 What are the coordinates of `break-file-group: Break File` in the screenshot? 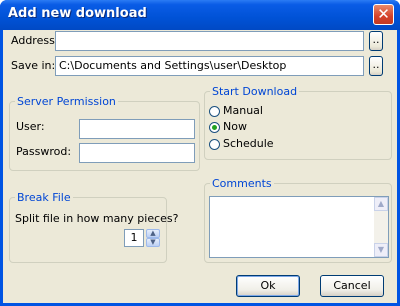 It's located at (88, 227).